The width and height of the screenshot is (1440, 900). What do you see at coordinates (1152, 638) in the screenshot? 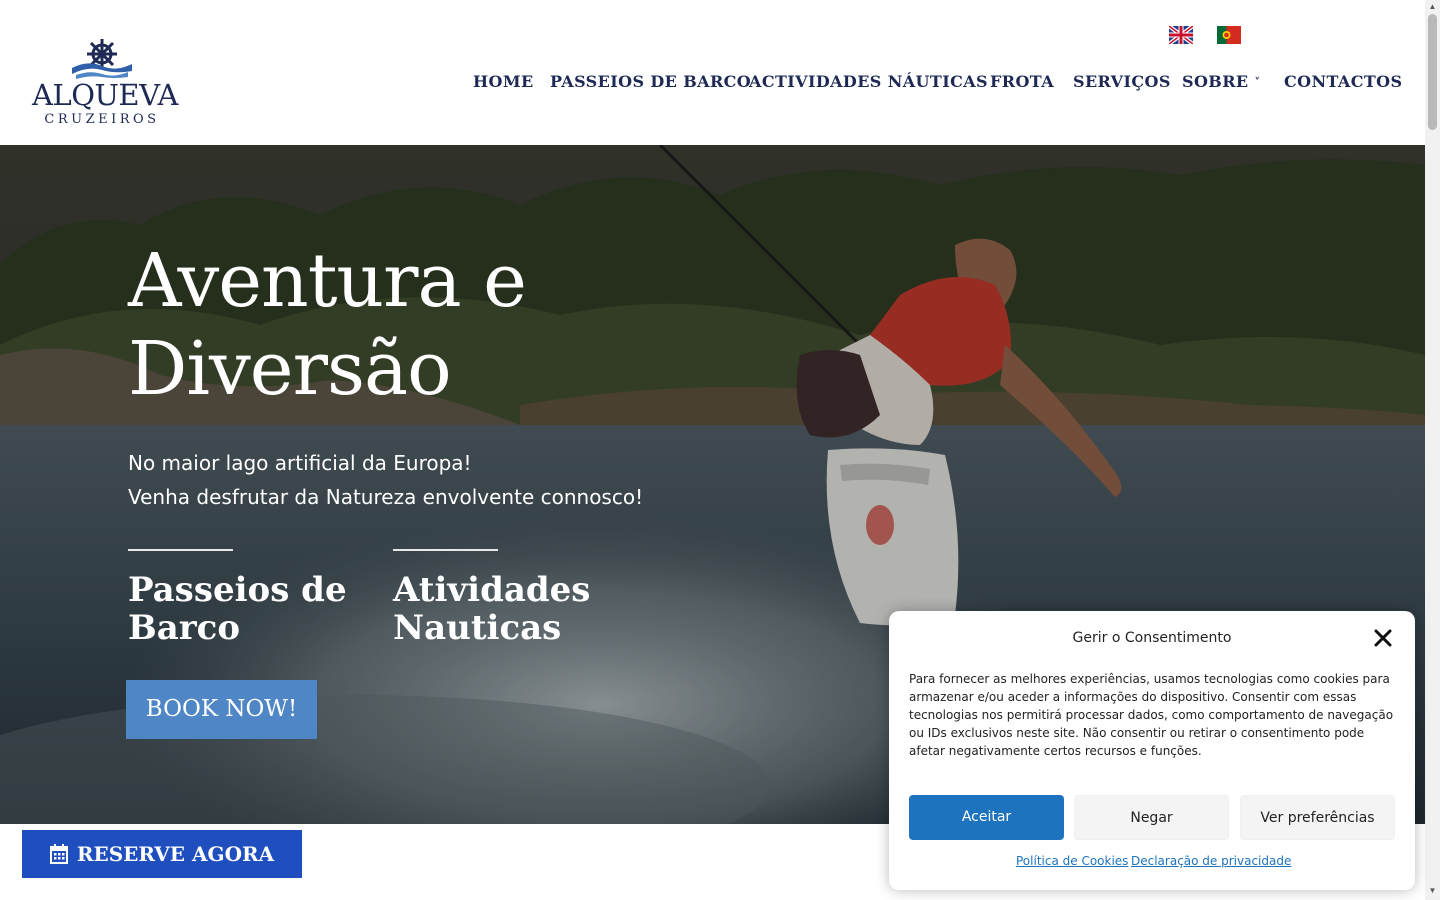
I see `consent-title: Gerir o Consentimento` at bounding box center [1152, 638].